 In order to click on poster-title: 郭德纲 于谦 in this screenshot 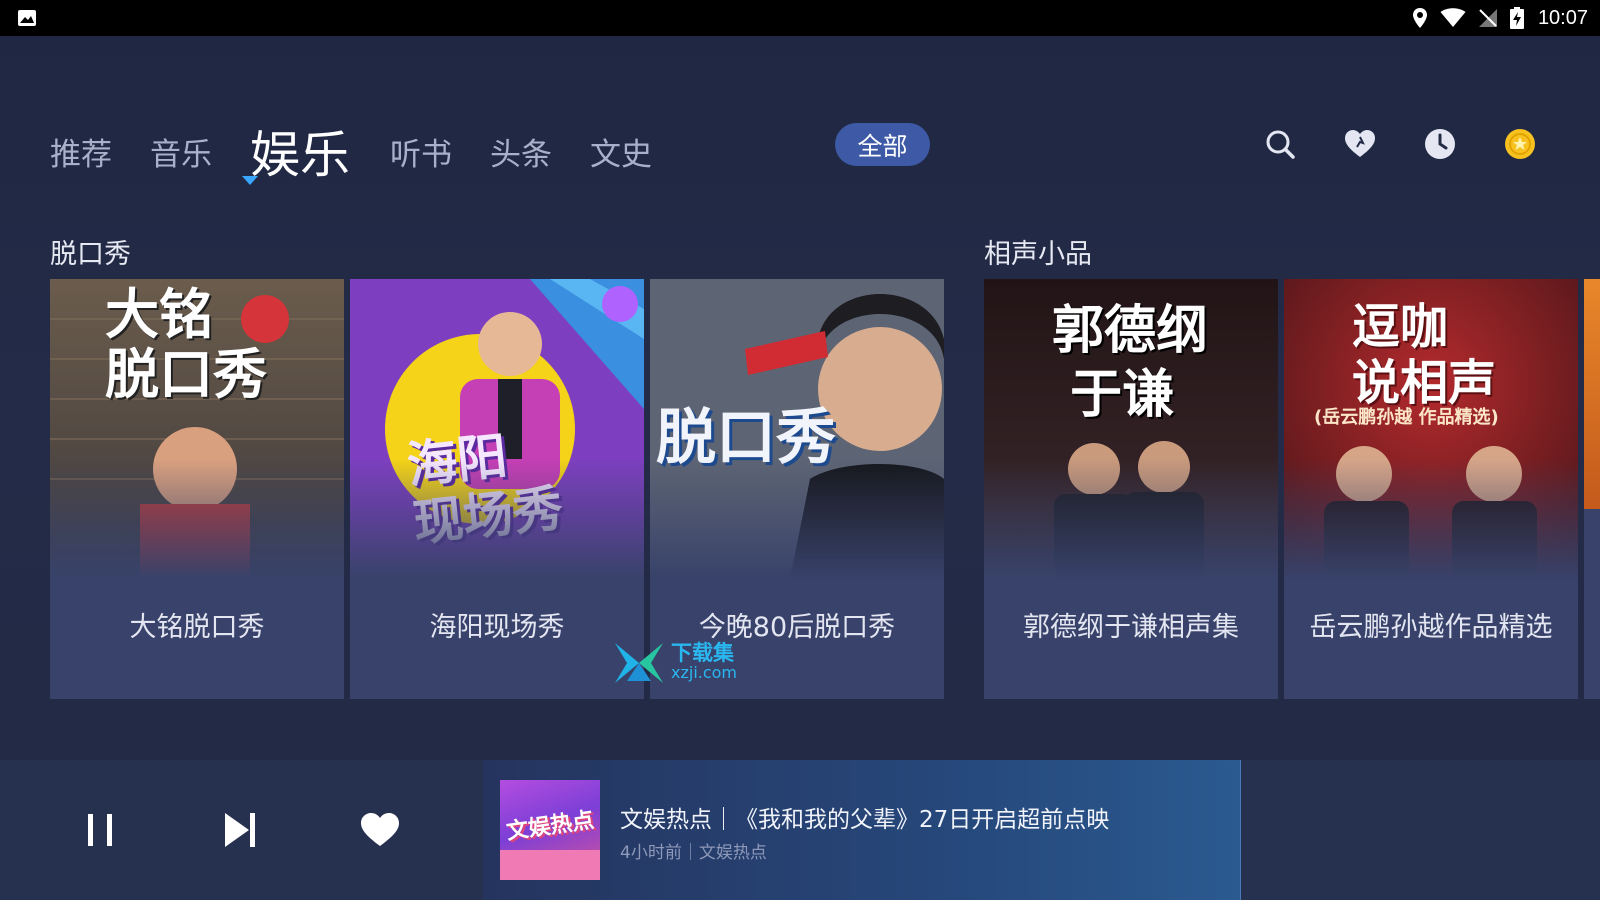, I will do `click(1130, 363)`.